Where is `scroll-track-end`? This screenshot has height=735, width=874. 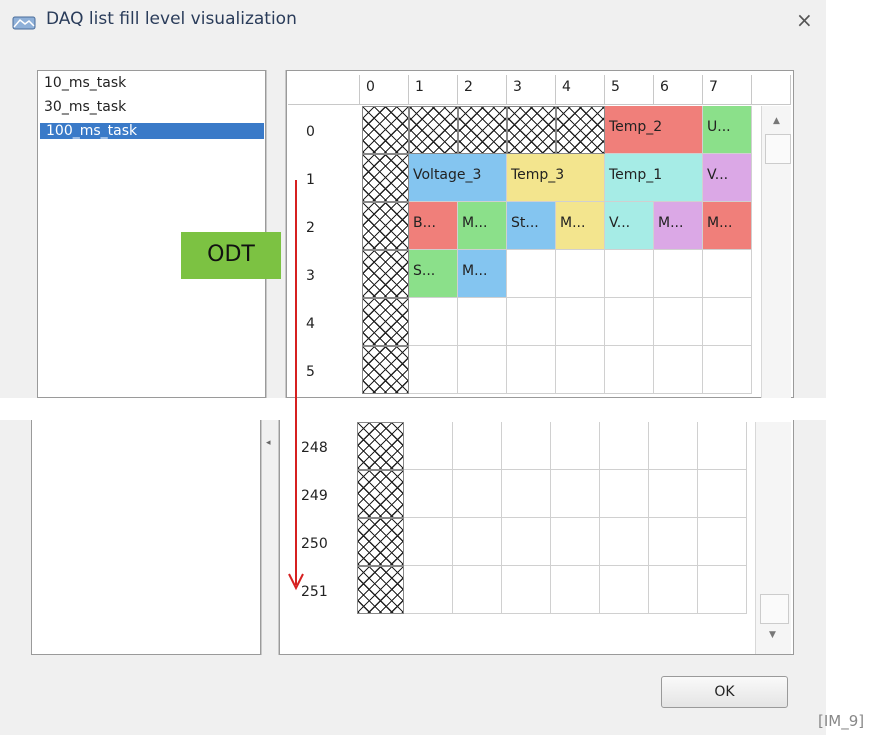 scroll-track-end is located at coordinates (774, 609).